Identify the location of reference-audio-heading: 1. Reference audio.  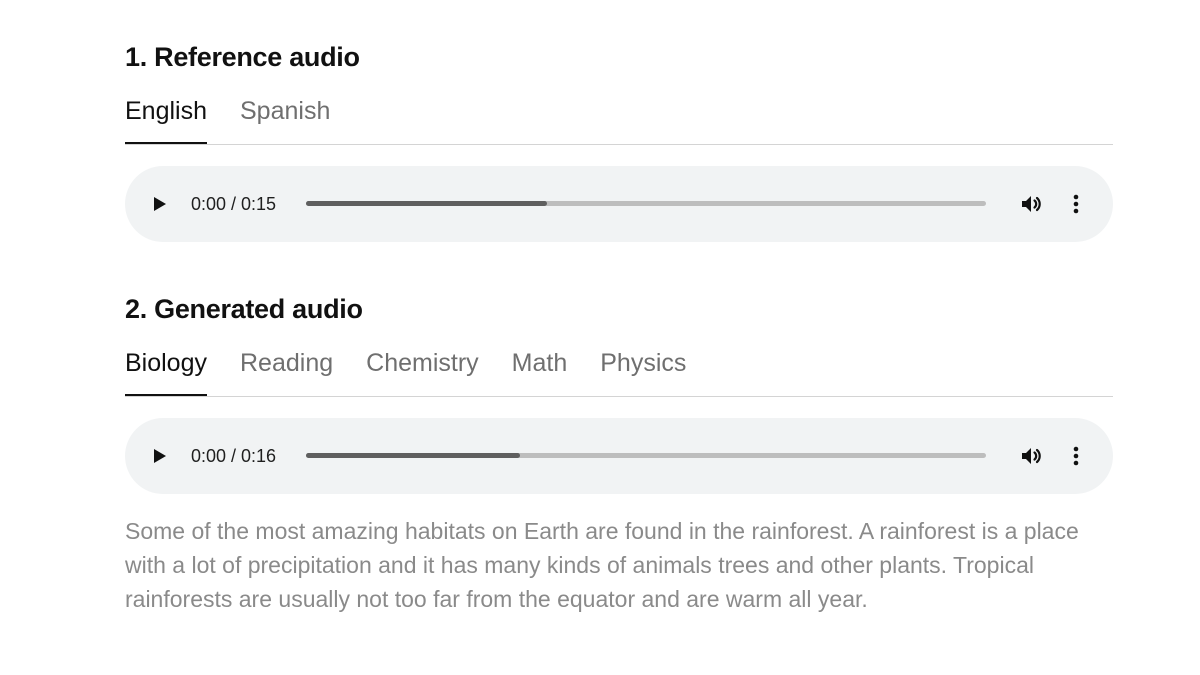
(242, 57).